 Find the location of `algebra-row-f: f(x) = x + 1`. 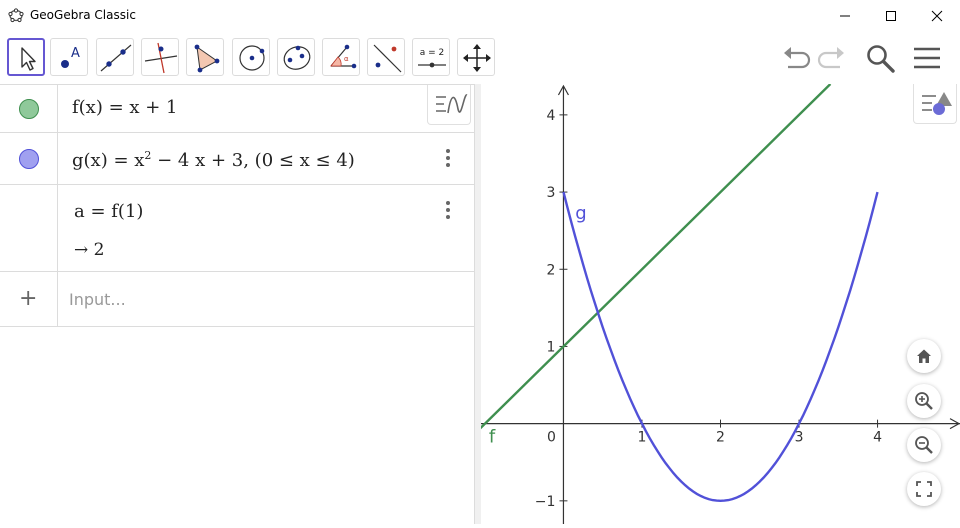

algebra-row-f: f(x) = x + 1 is located at coordinates (237, 109).